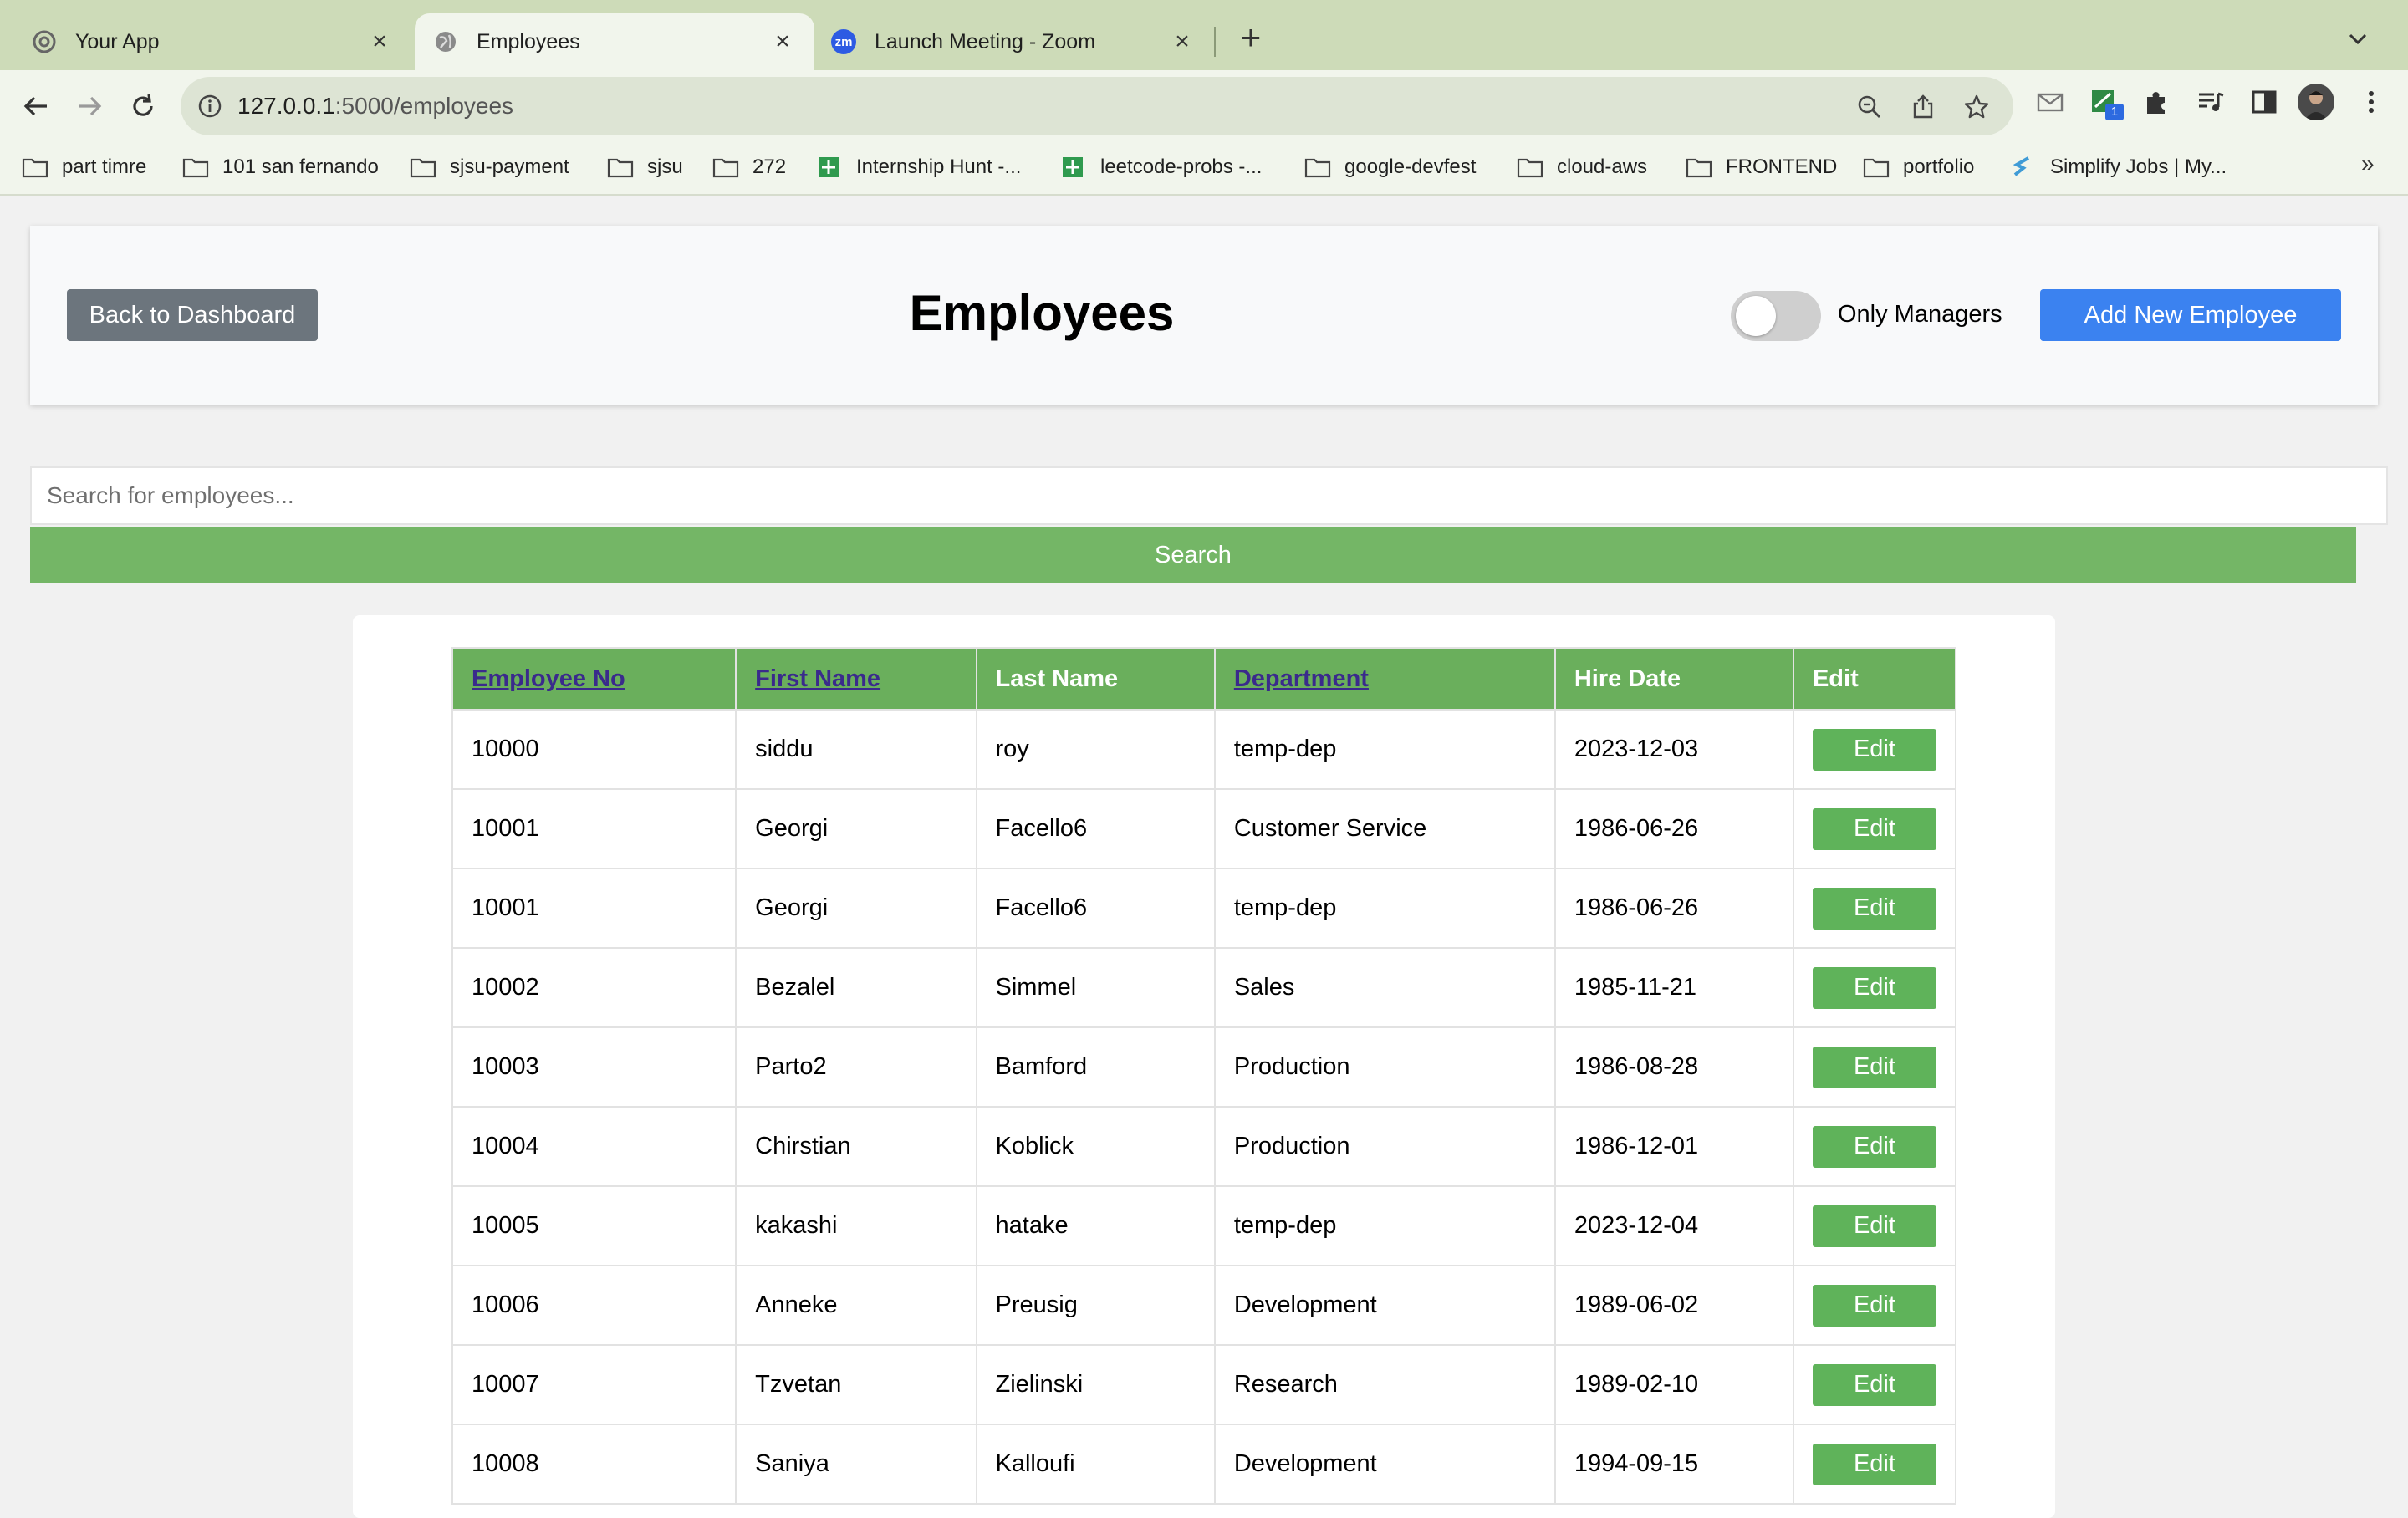 The width and height of the screenshot is (2408, 1518). What do you see at coordinates (45, 41) in the screenshot?
I see `chrome-settings-icon` at bounding box center [45, 41].